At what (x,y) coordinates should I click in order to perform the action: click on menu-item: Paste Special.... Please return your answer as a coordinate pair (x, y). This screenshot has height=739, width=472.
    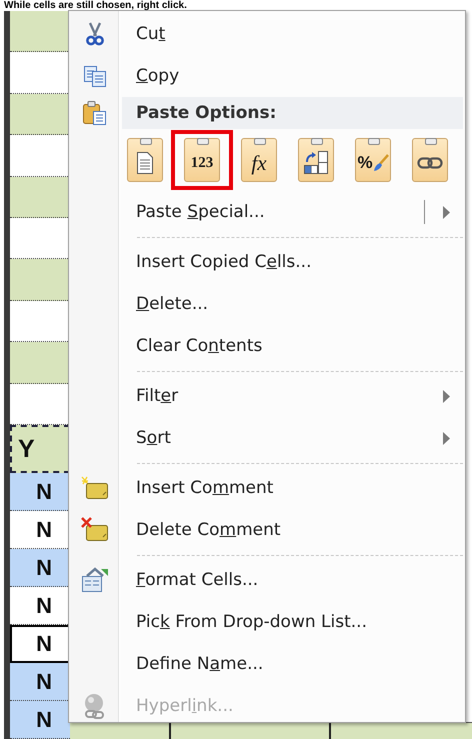
    Looking at the image, I should click on (267, 212).